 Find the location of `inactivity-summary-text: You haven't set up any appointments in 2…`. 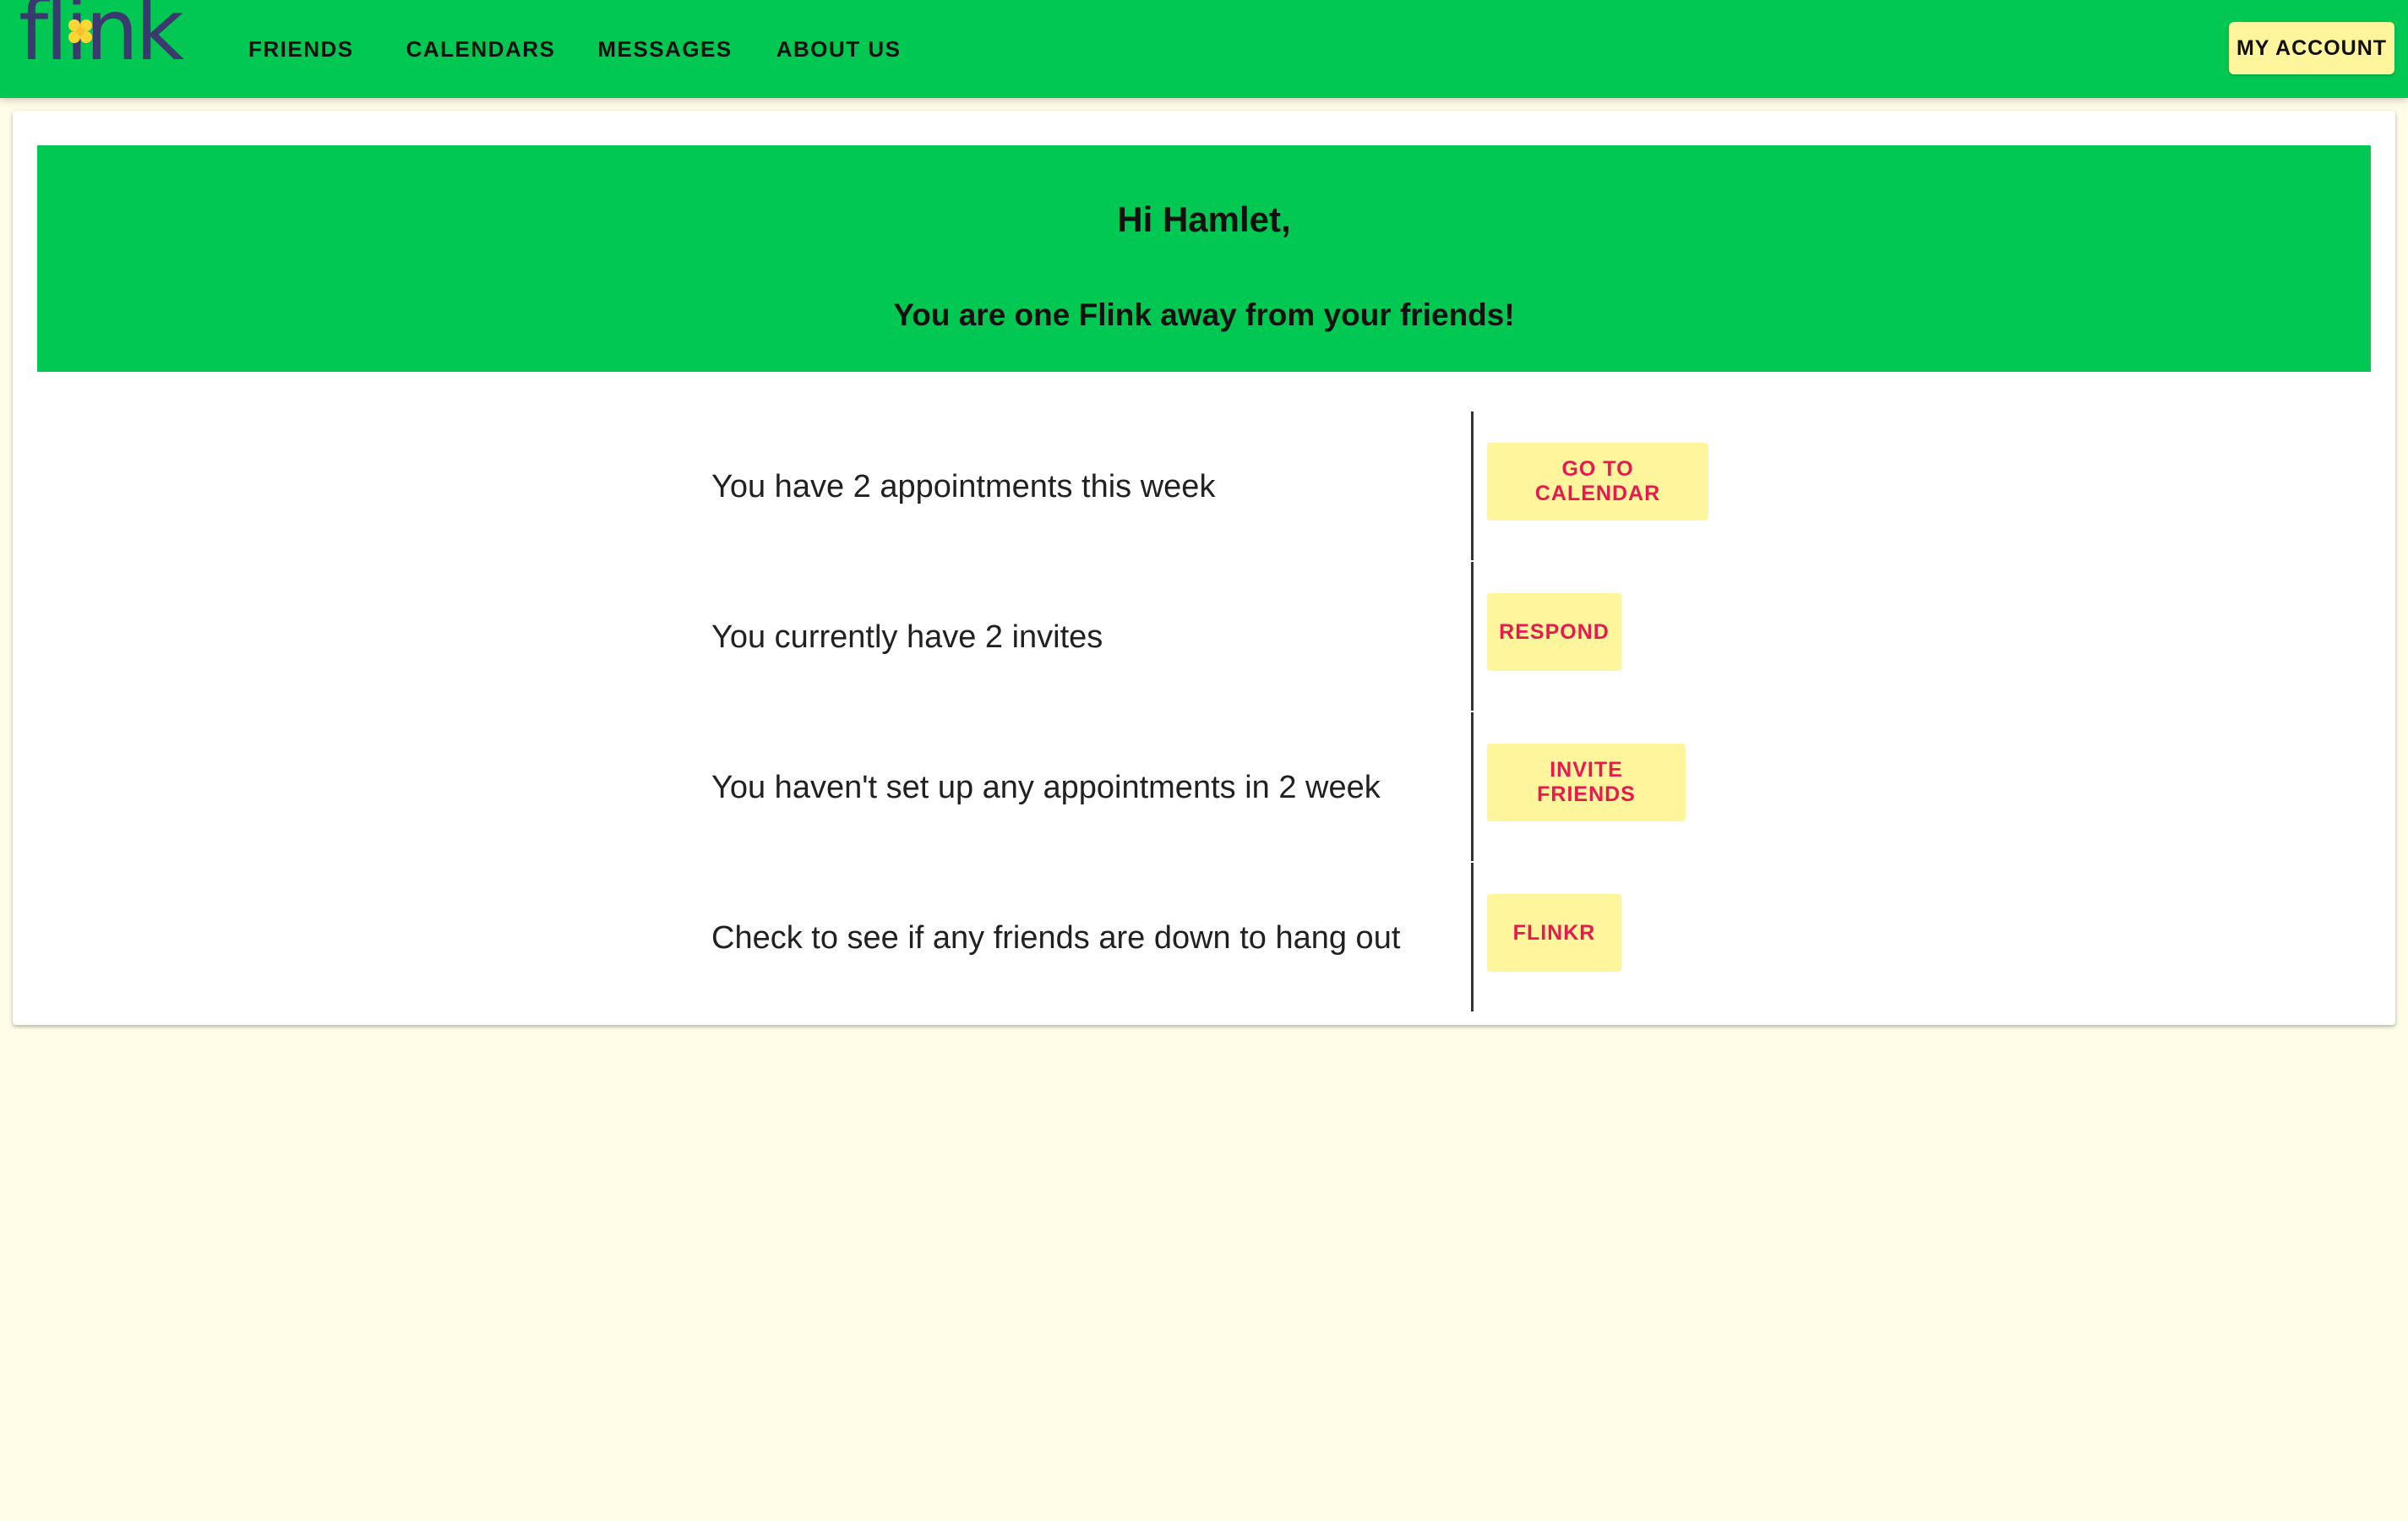

inactivity-summary-text: You haven't set up any appointments in 2… is located at coordinates (1046, 787).